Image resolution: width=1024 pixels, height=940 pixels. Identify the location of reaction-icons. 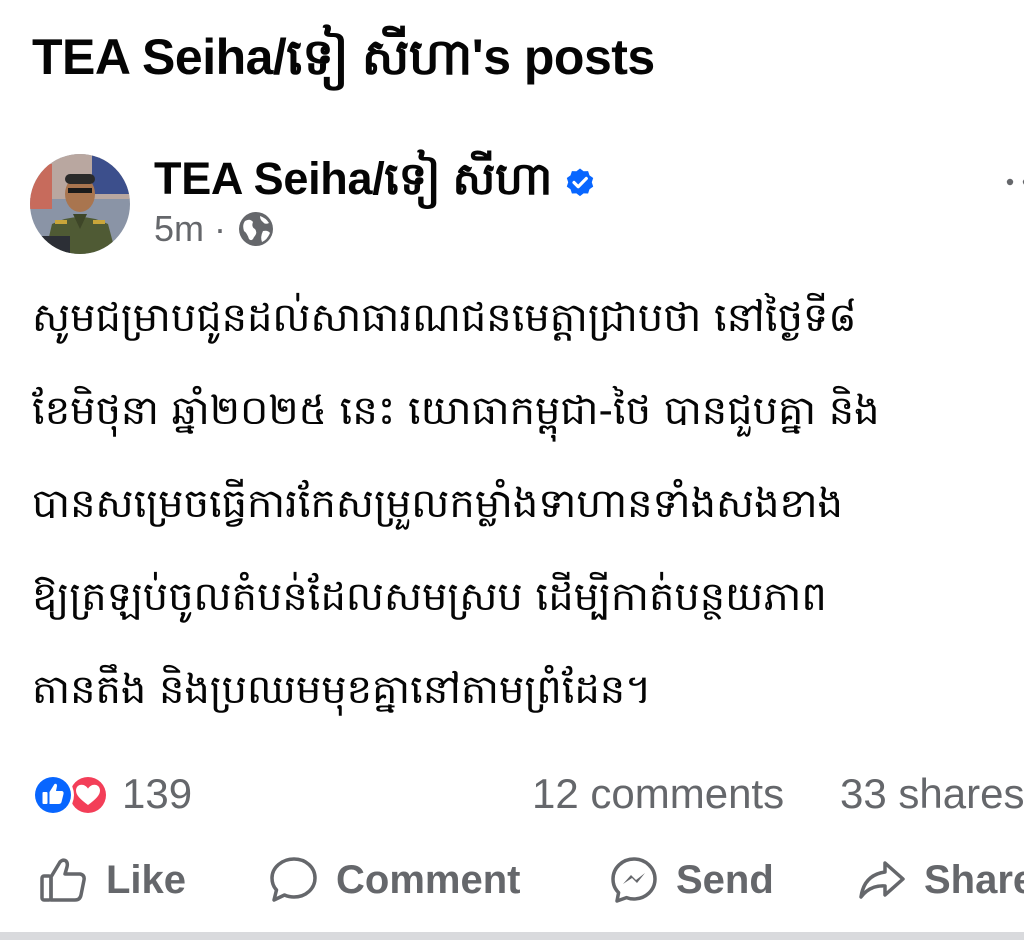
(71, 795).